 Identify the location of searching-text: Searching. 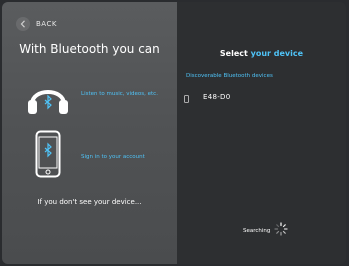
(257, 230).